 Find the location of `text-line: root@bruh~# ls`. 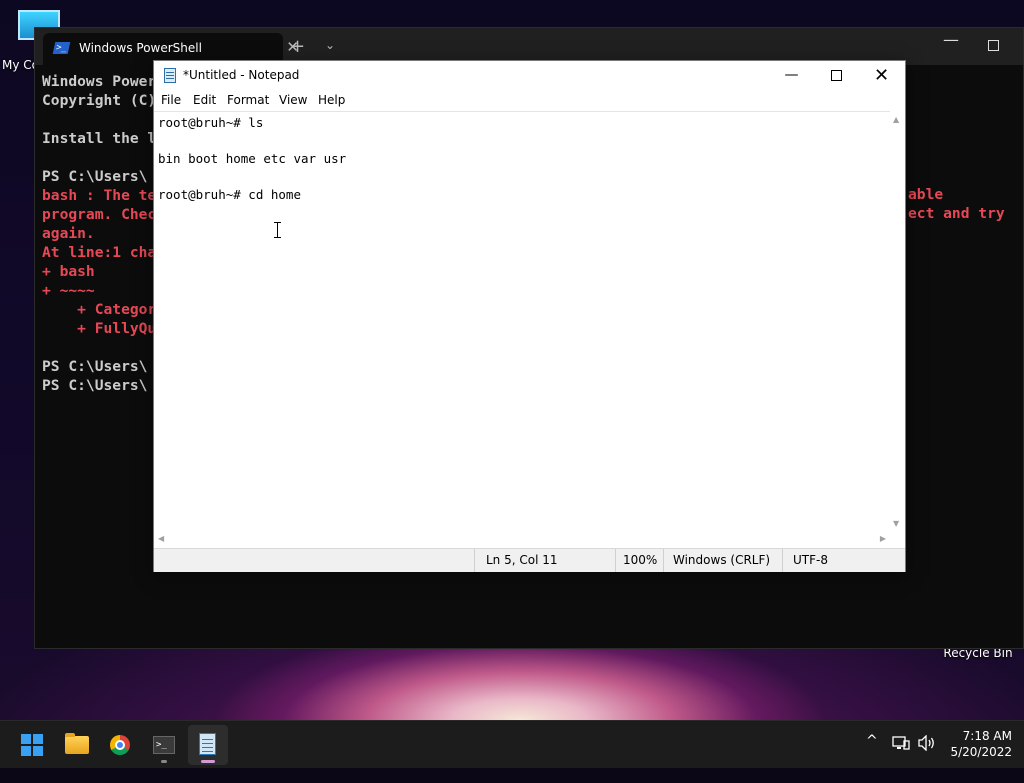

text-line: root@bruh~# ls is located at coordinates (211, 122).